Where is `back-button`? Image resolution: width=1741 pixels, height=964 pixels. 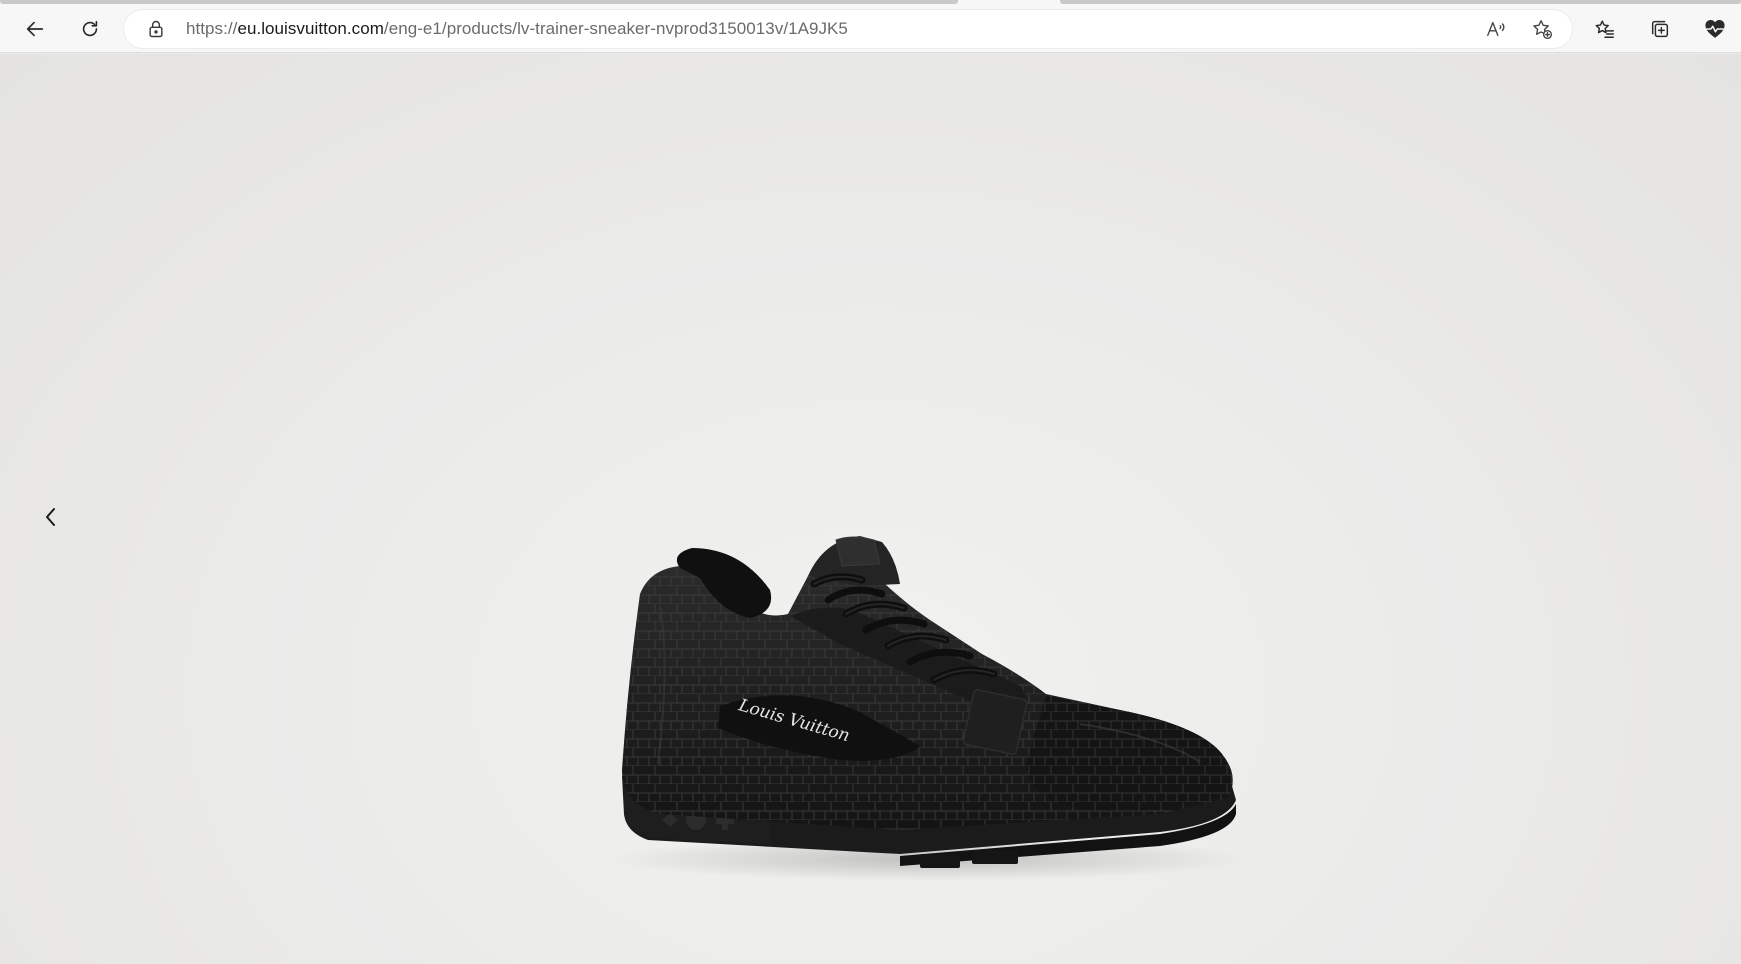 back-button is located at coordinates (35, 29).